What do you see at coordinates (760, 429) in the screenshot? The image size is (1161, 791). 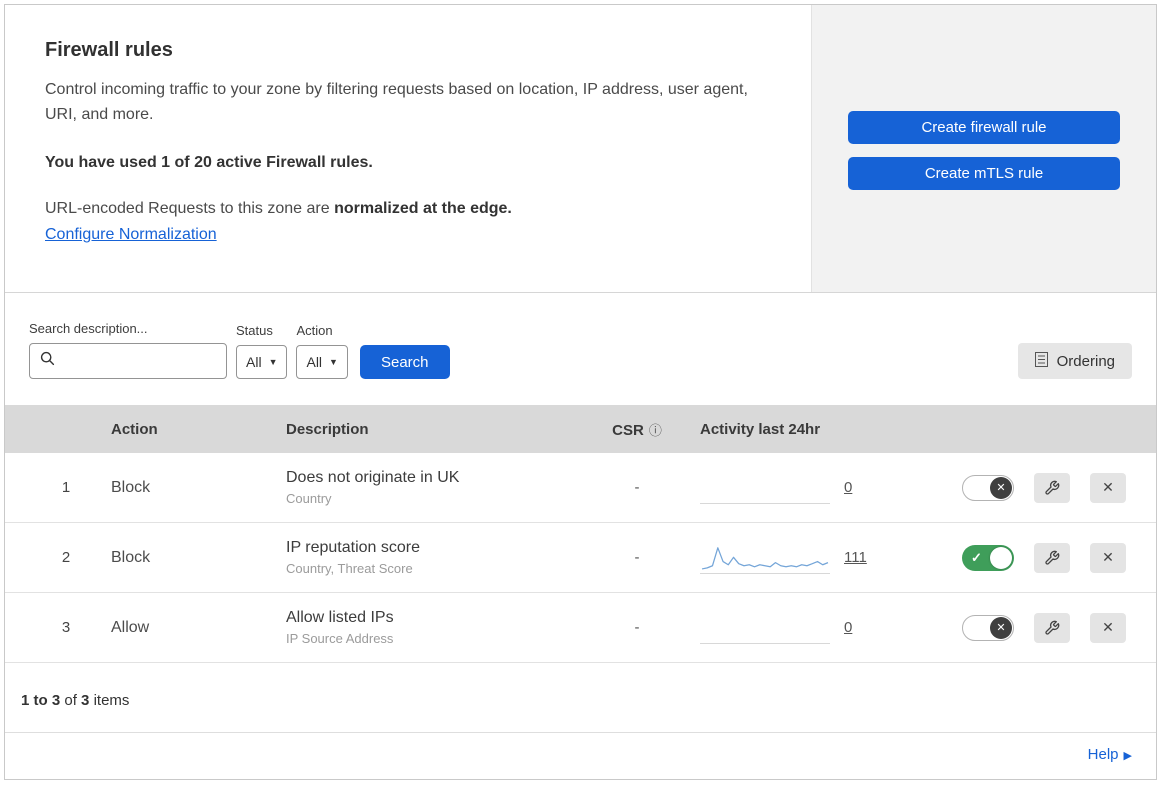 I see `activity-column-header: Activity last 24hr` at bounding box center [760, 429].